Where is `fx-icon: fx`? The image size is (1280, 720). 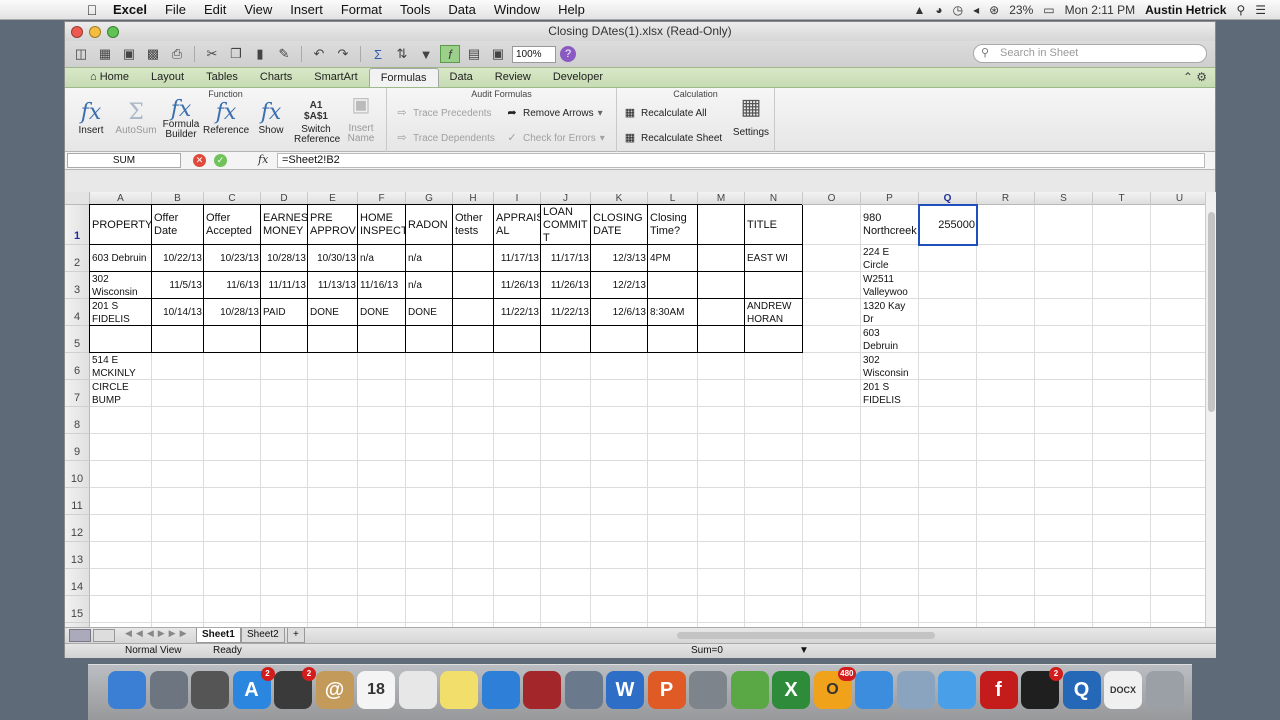 fx-icon: fx is located at coordinates (263, 159).